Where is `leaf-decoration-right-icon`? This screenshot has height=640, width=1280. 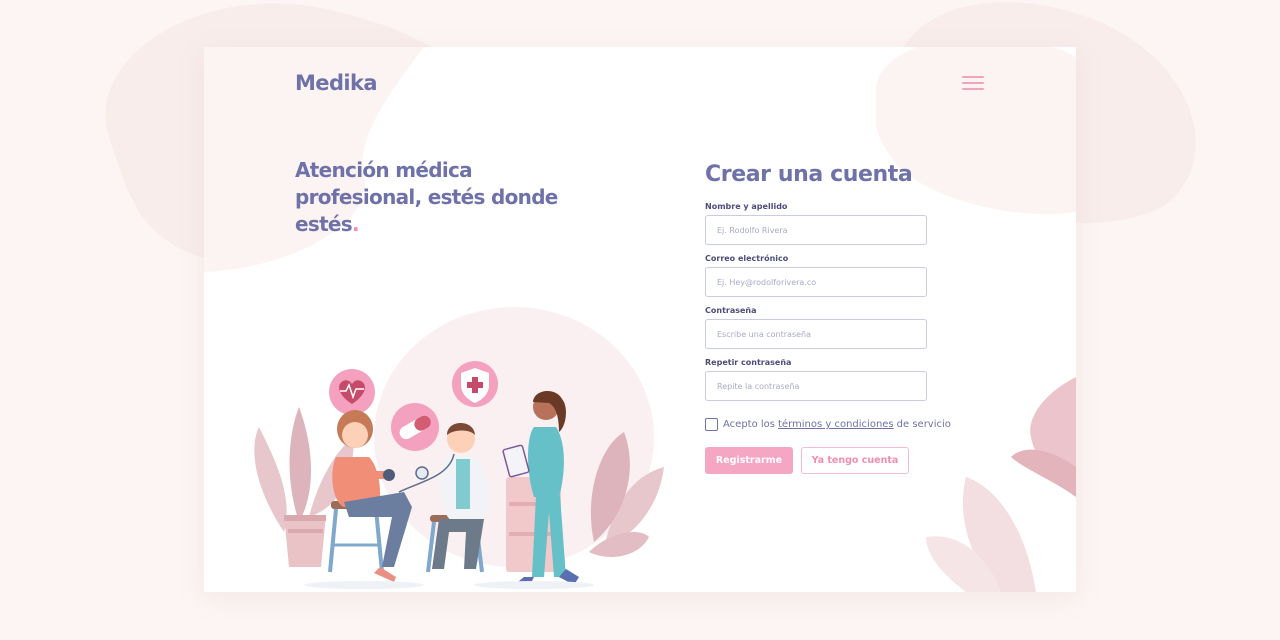 leaf-decoration-right-icon is located at coordinates (1001, 484).